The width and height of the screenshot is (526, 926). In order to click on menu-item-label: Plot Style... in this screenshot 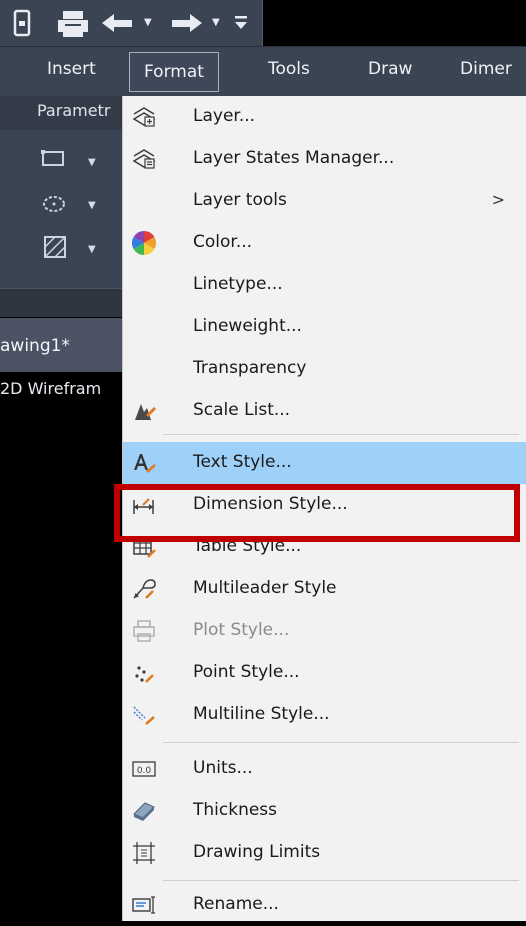, I will do `click(241, 630)`.